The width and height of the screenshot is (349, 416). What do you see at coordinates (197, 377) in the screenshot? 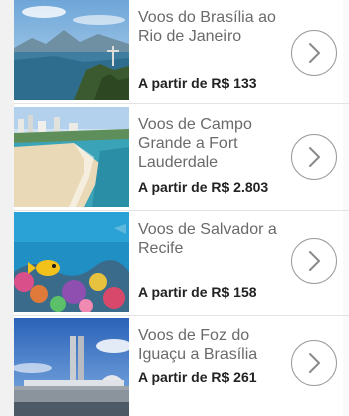
I see `offer-price: A partir de R$ 261` at bounding box center [197, 377].